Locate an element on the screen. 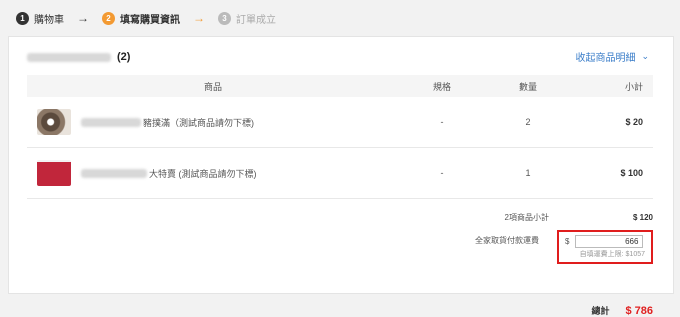  step-number: 3 is located at coordinates (224, 18).